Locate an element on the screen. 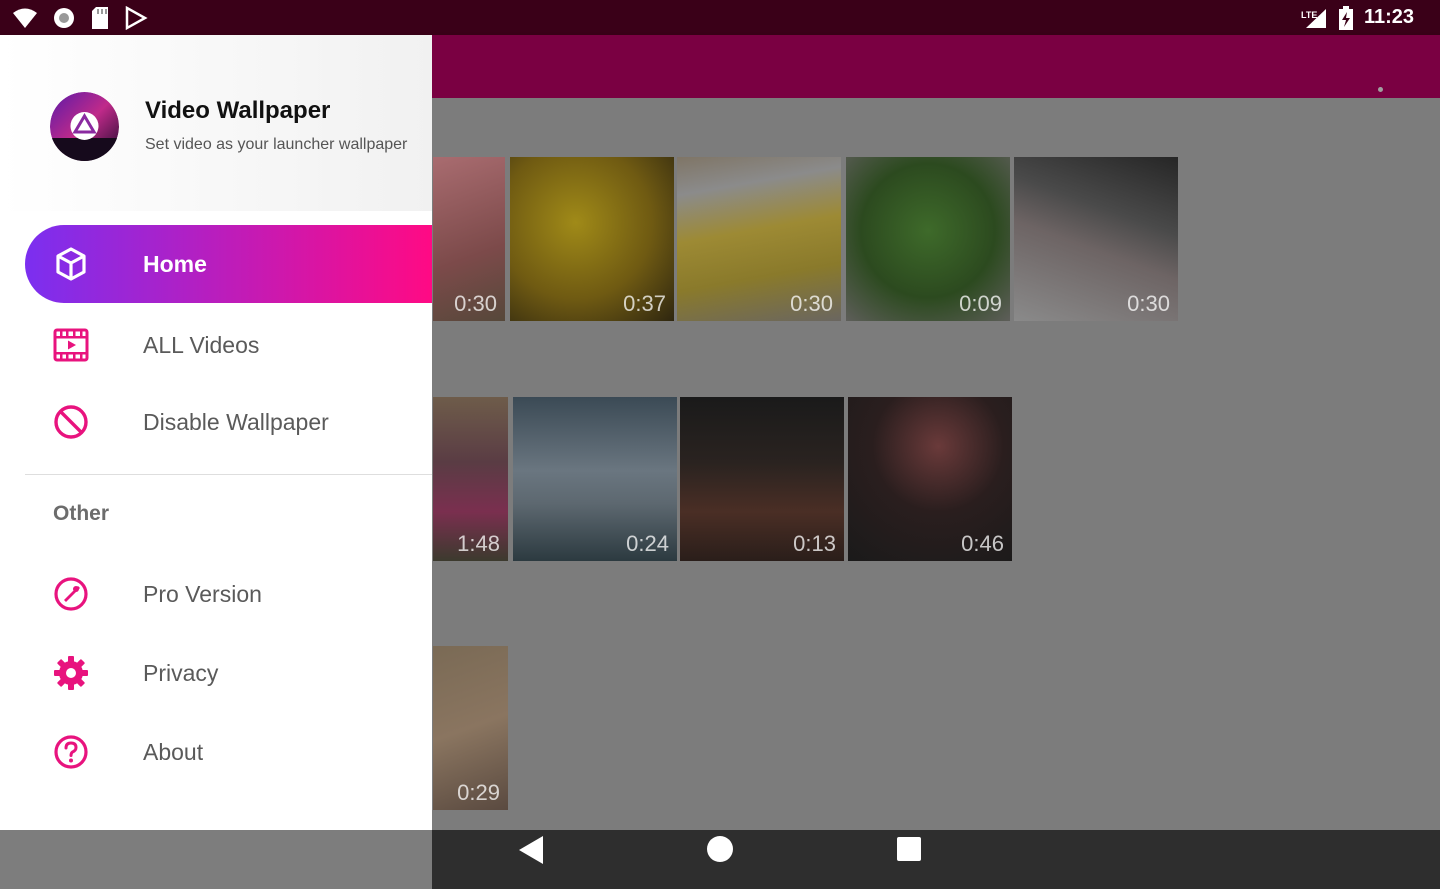 The image size is (1440, 889). nav-item-pro-version: Pro Version is located at coordinates (228, 594).